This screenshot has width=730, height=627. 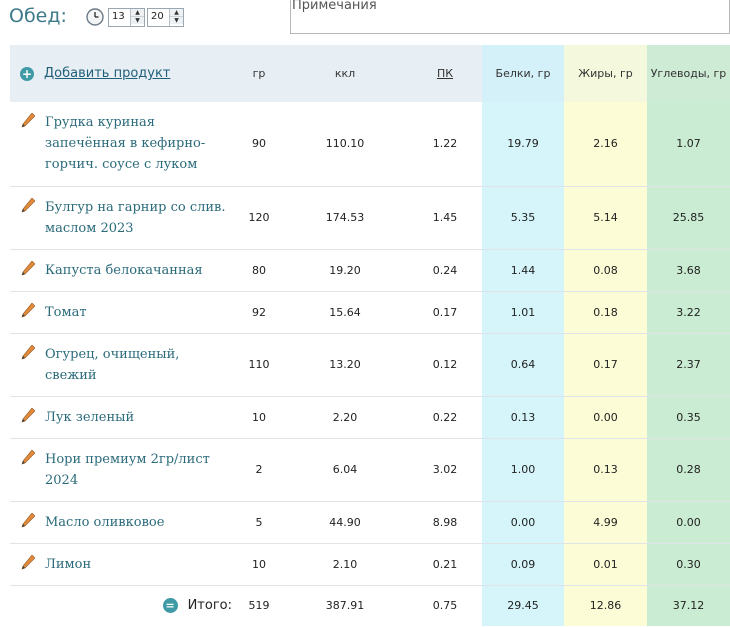 I want to click on total-label: Итого:, so click(x=209, y=605).